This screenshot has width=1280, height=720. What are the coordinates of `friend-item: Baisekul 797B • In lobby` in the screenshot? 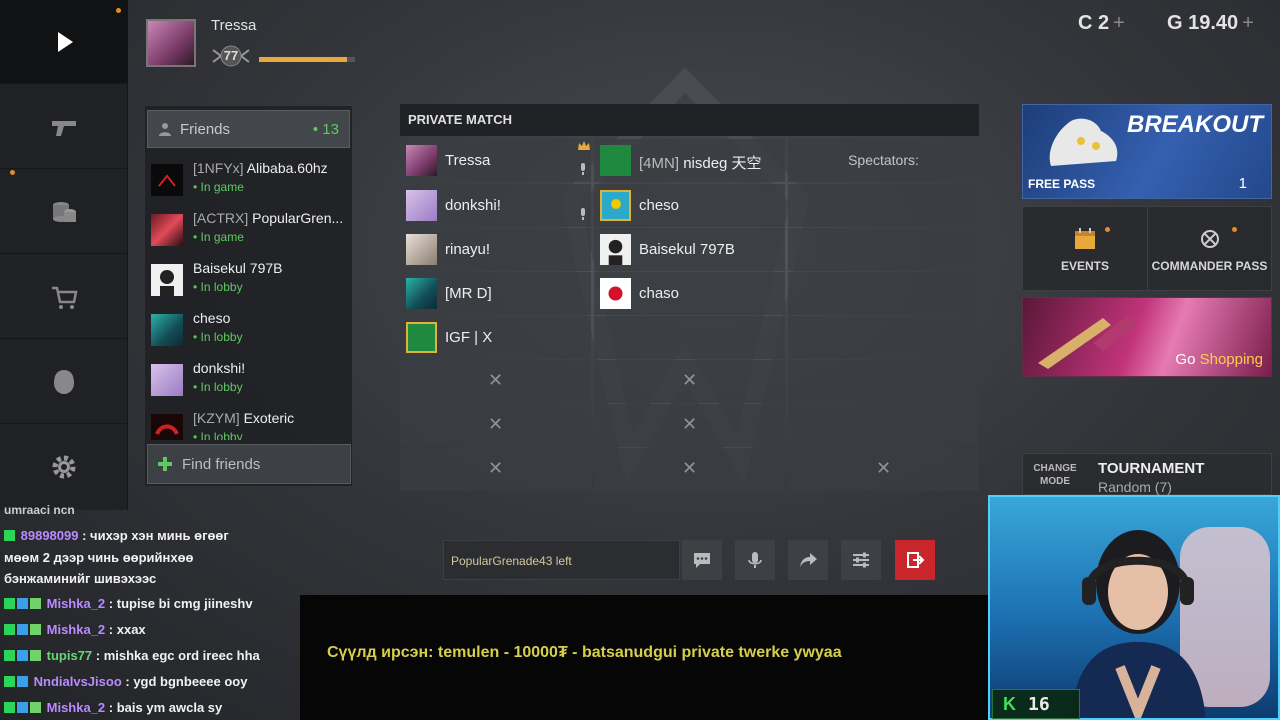 It's located at (251, 279).